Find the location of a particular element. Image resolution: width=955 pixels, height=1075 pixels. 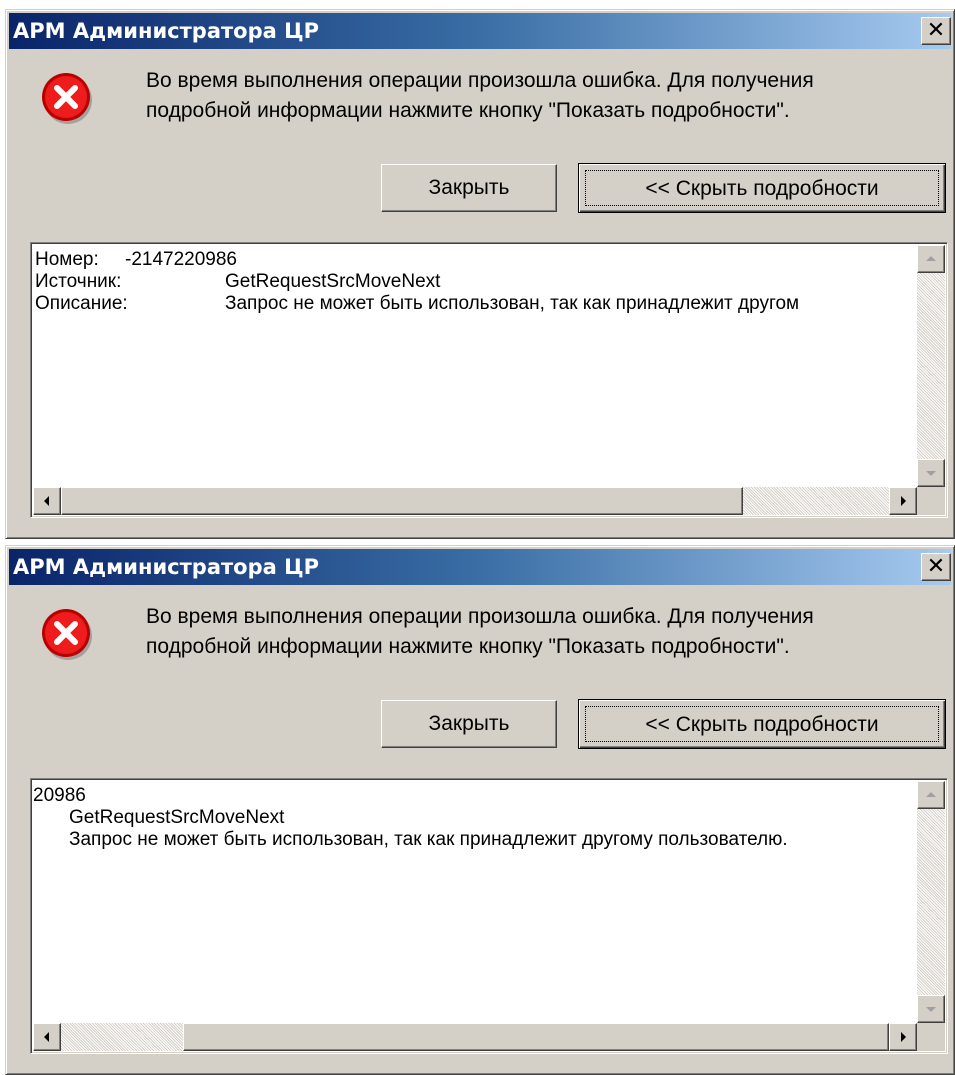

number-value: 20986 is located at coordinates (59, 795).